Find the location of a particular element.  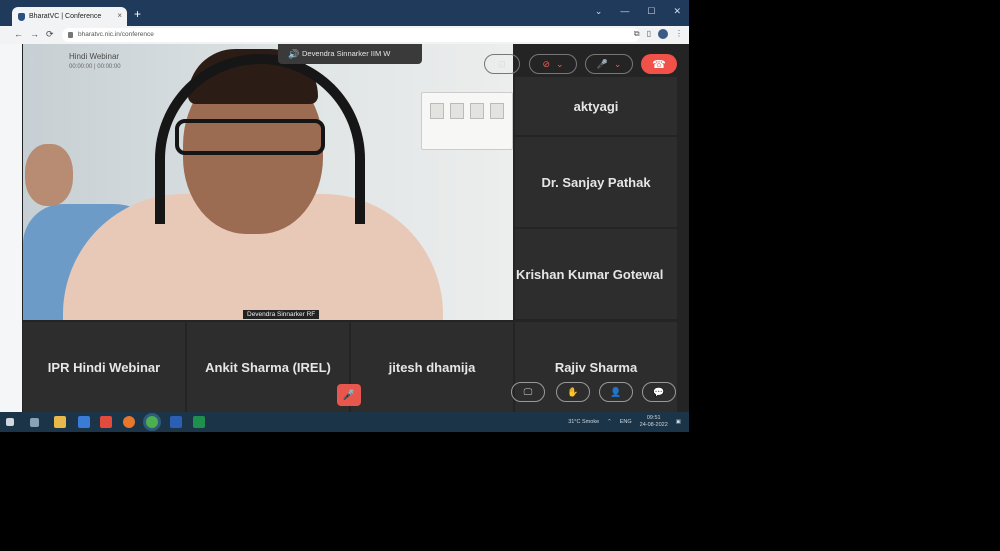

tab-title: BharatVC | Conference is located at coordinates (65, 16).